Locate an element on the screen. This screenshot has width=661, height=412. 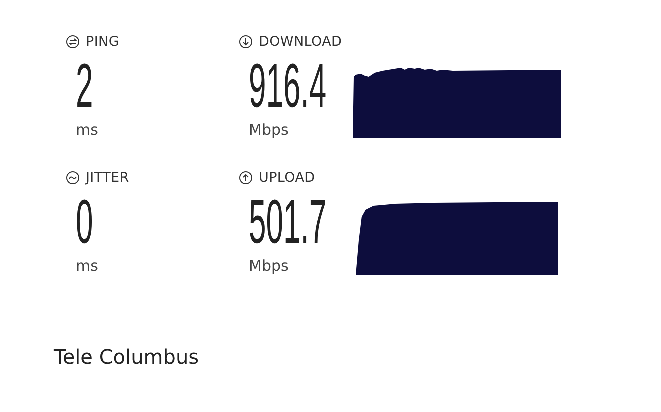
metric-label: DOWNLOAD is located at coordinates (300, 42).